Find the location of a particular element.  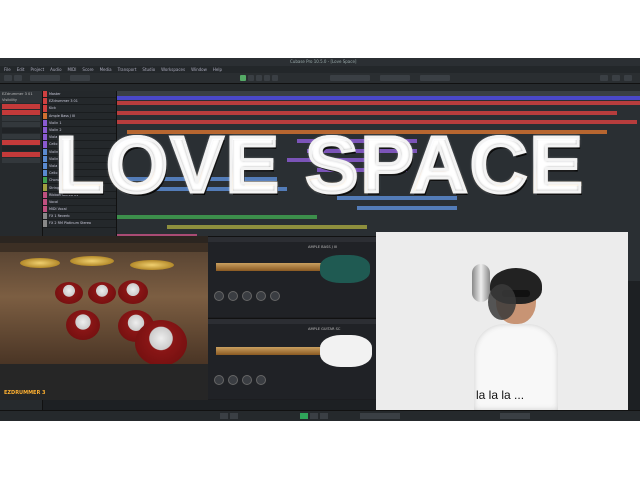

menu-item: Workspaces is located at coordinates (173, 69).